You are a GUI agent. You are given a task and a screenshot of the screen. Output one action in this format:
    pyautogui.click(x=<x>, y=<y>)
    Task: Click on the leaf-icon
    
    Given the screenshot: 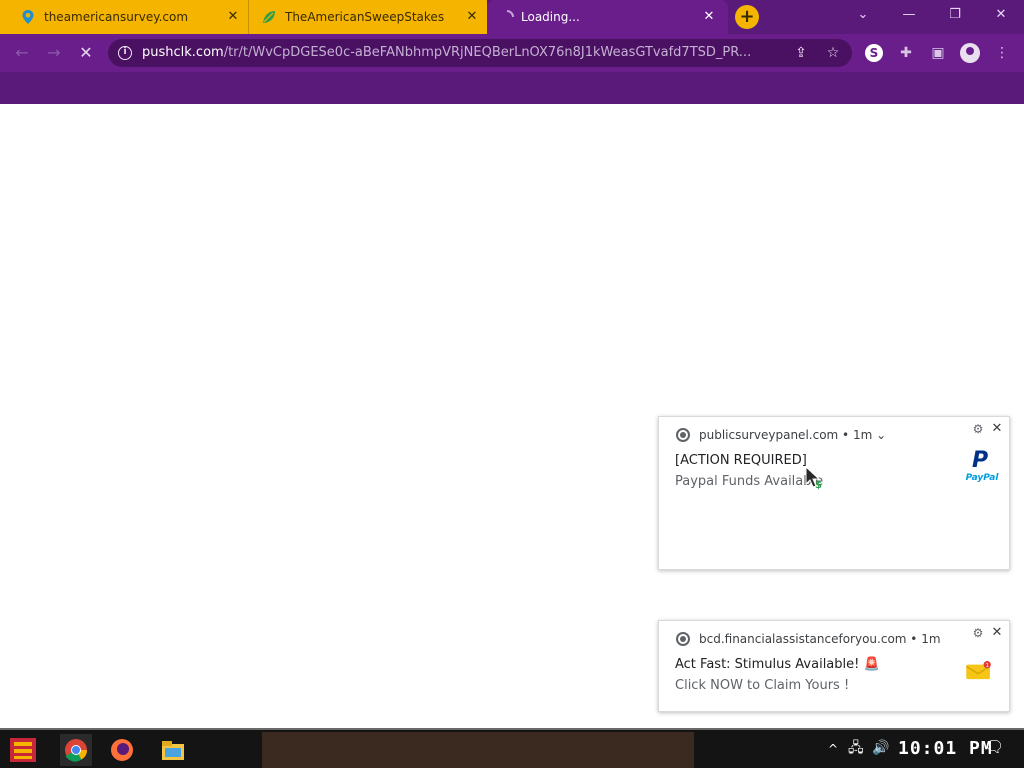 What is the action you would take?
    pyautogui.click(x=269, y=17)
    